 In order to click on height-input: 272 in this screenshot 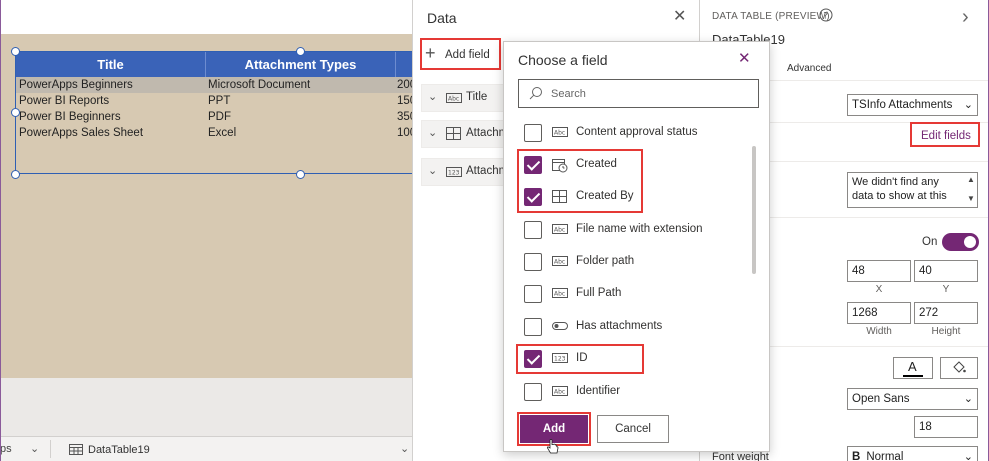, I will do `click(946, 313)`.